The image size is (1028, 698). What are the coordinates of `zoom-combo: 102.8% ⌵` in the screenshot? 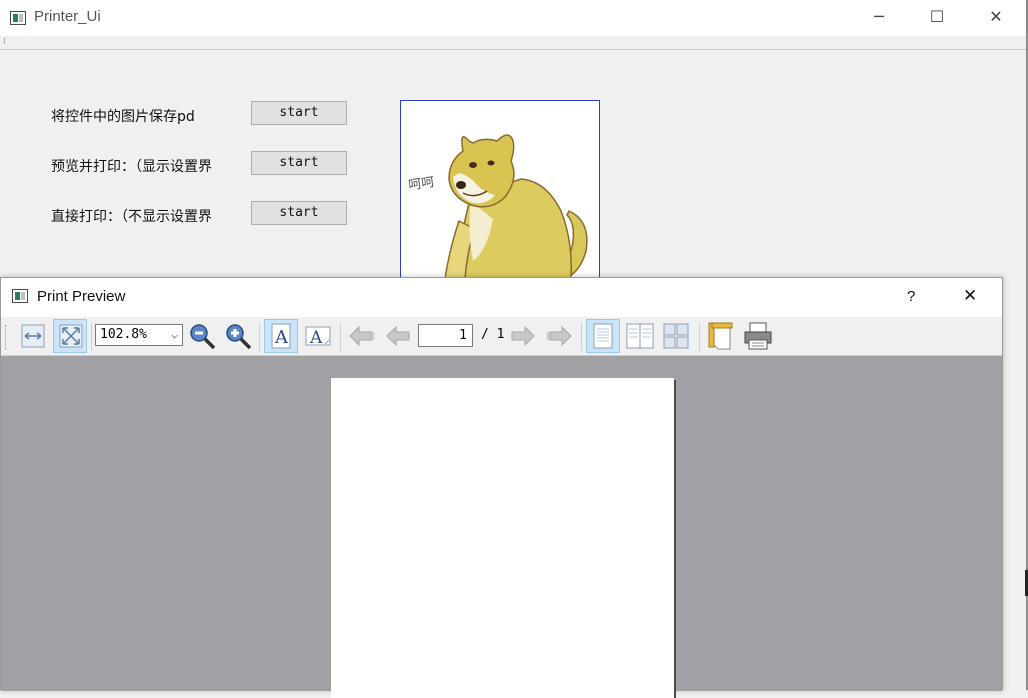 It's located at (139, 335).